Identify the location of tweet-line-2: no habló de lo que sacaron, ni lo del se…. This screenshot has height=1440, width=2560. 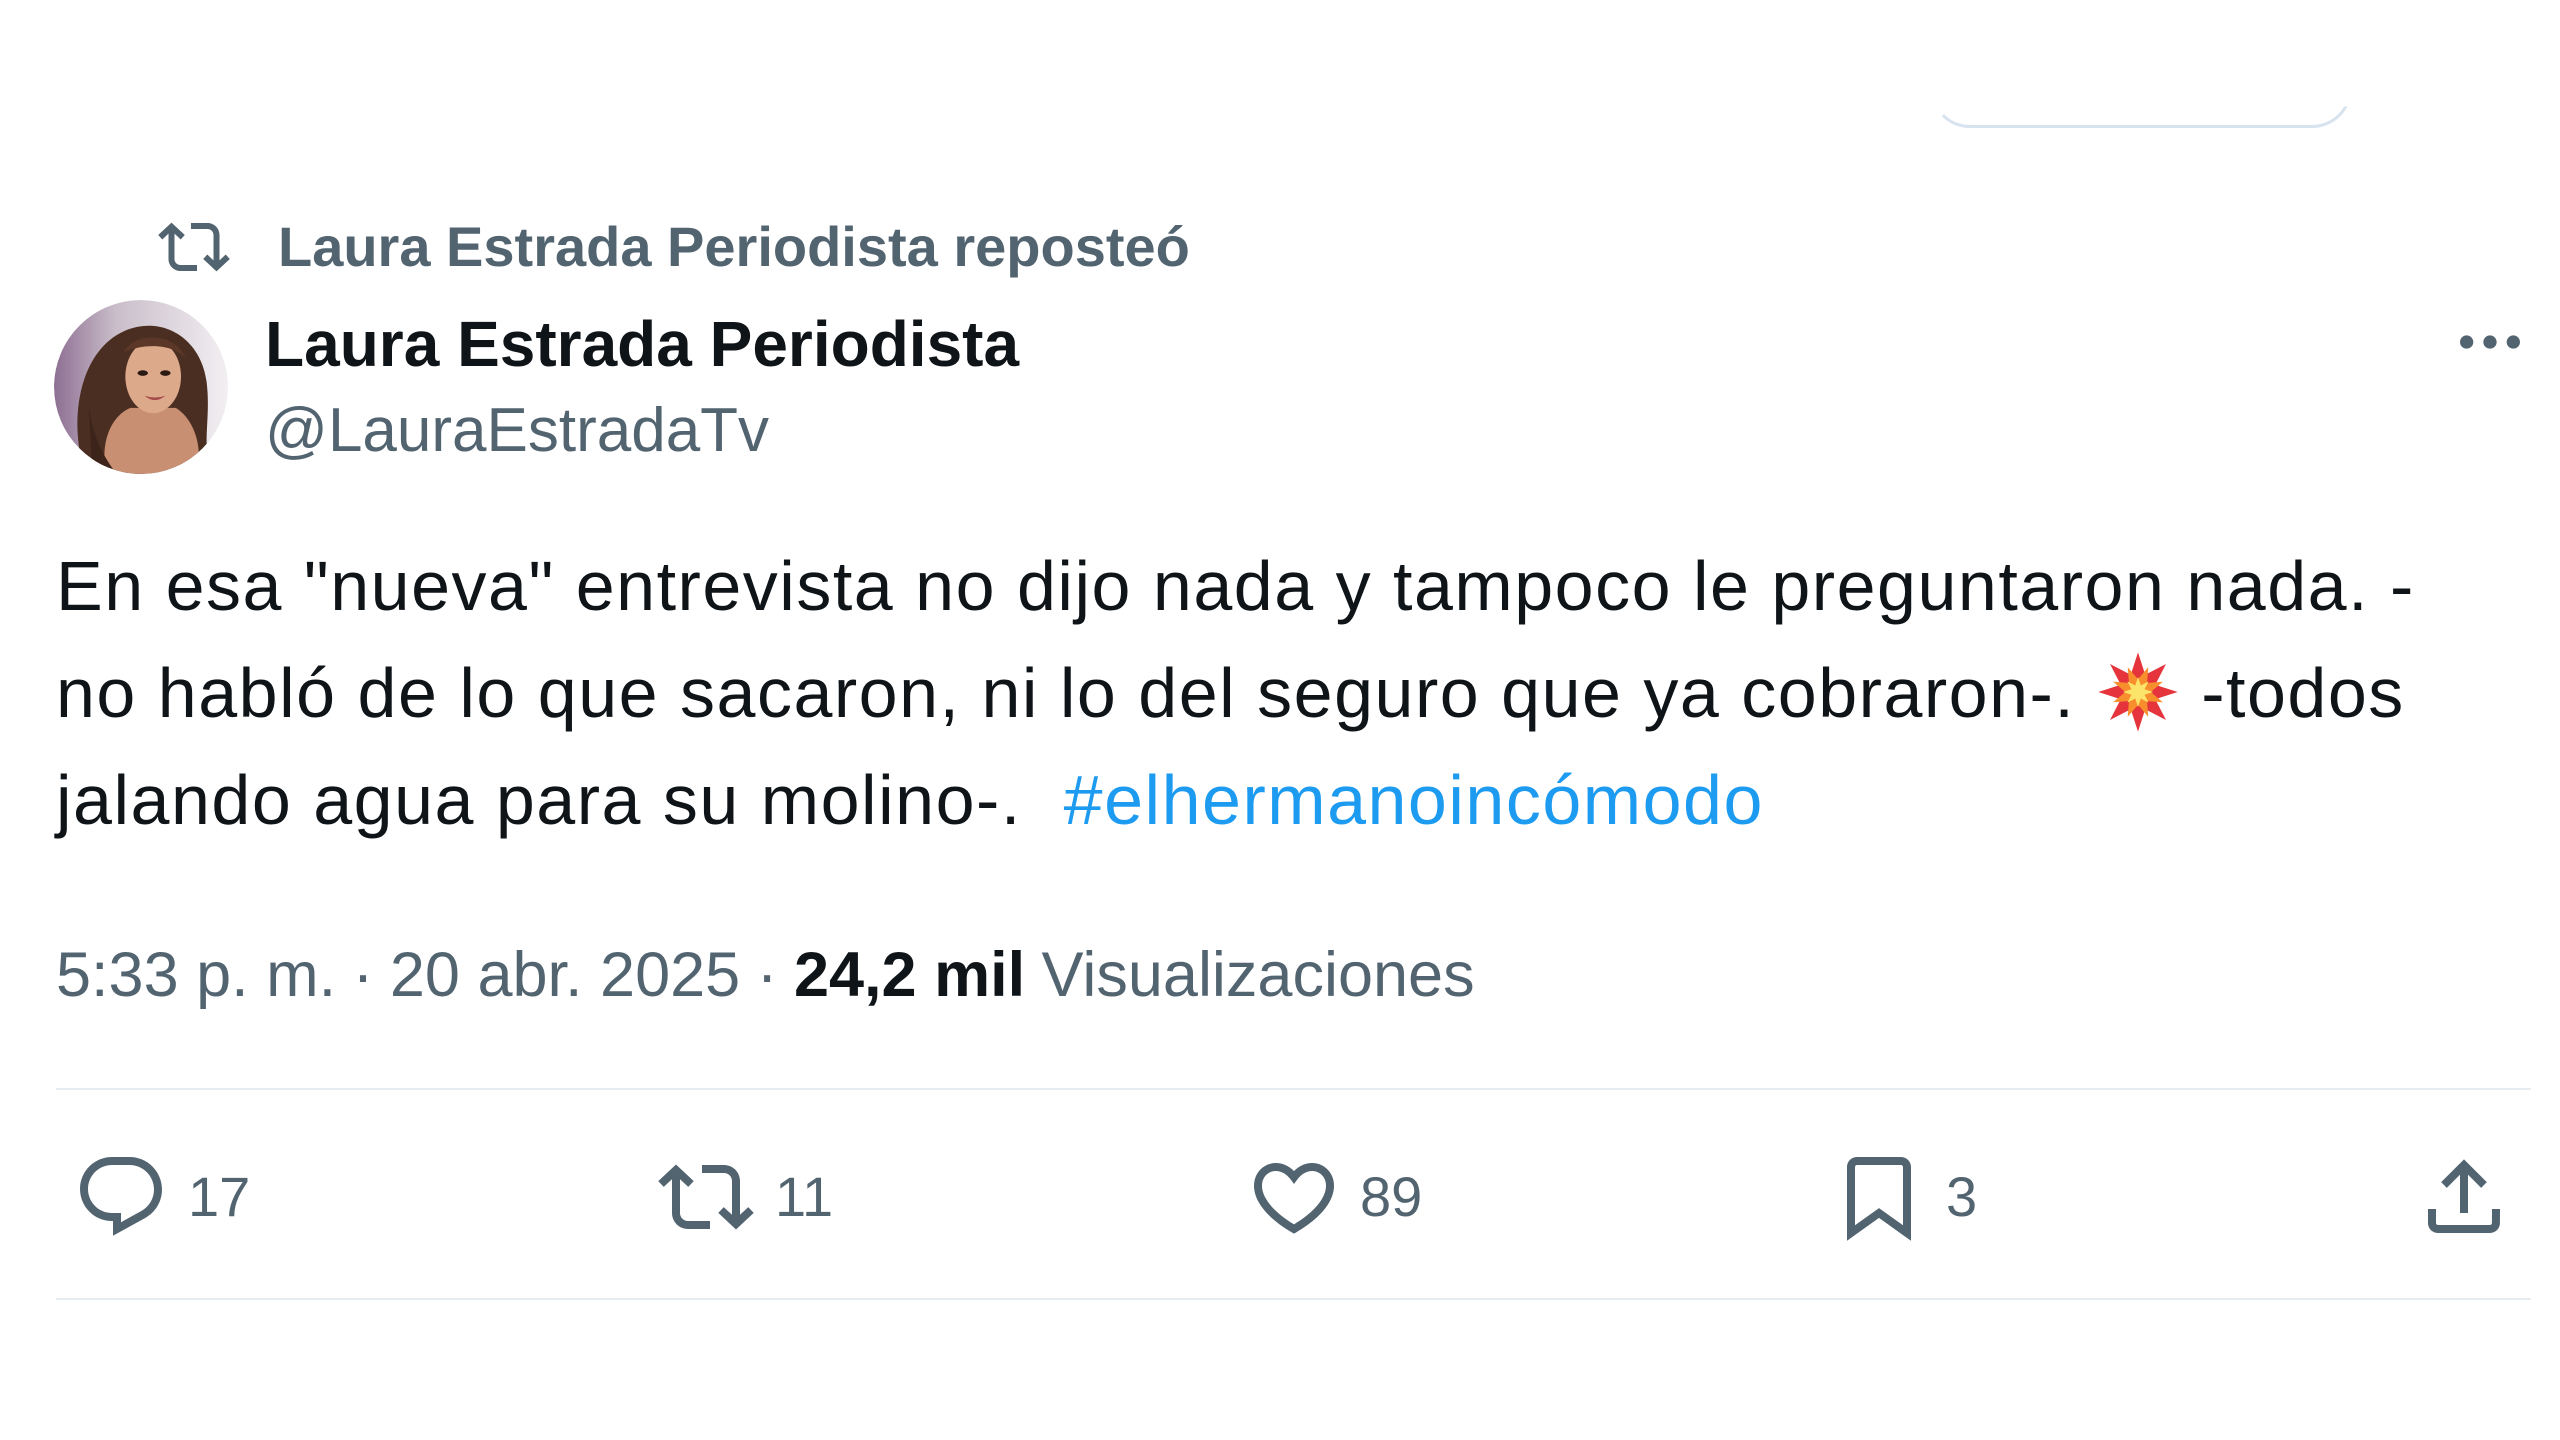
(1291, 693).